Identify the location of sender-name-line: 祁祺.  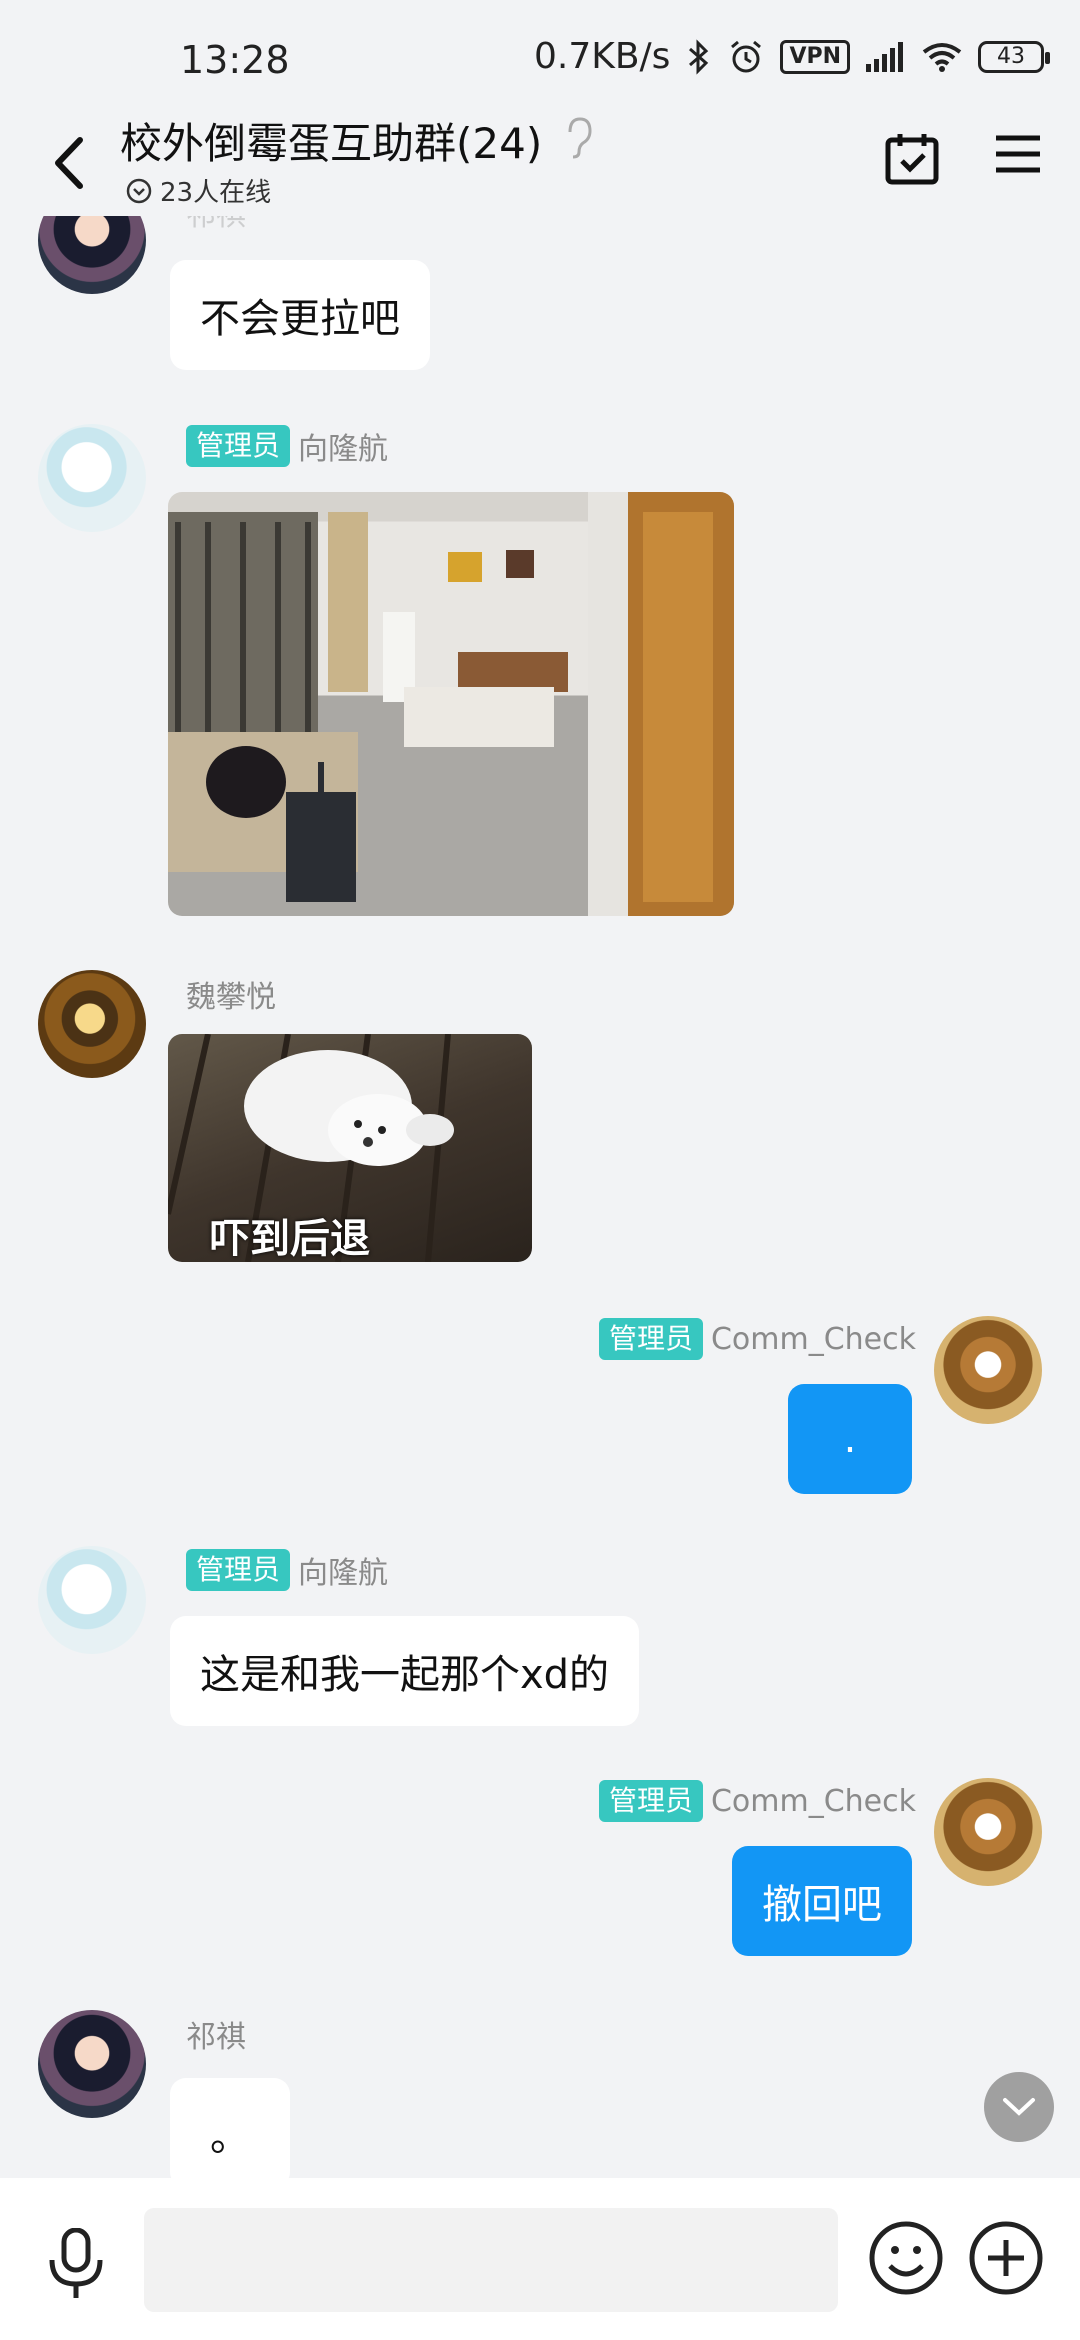
(216, 2034).